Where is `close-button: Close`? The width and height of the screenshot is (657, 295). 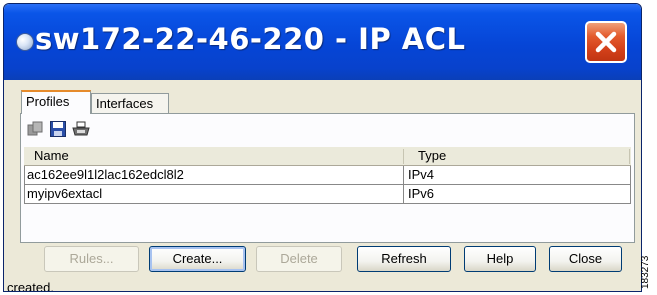
close-button: Close is located at coordinates (585, 259).